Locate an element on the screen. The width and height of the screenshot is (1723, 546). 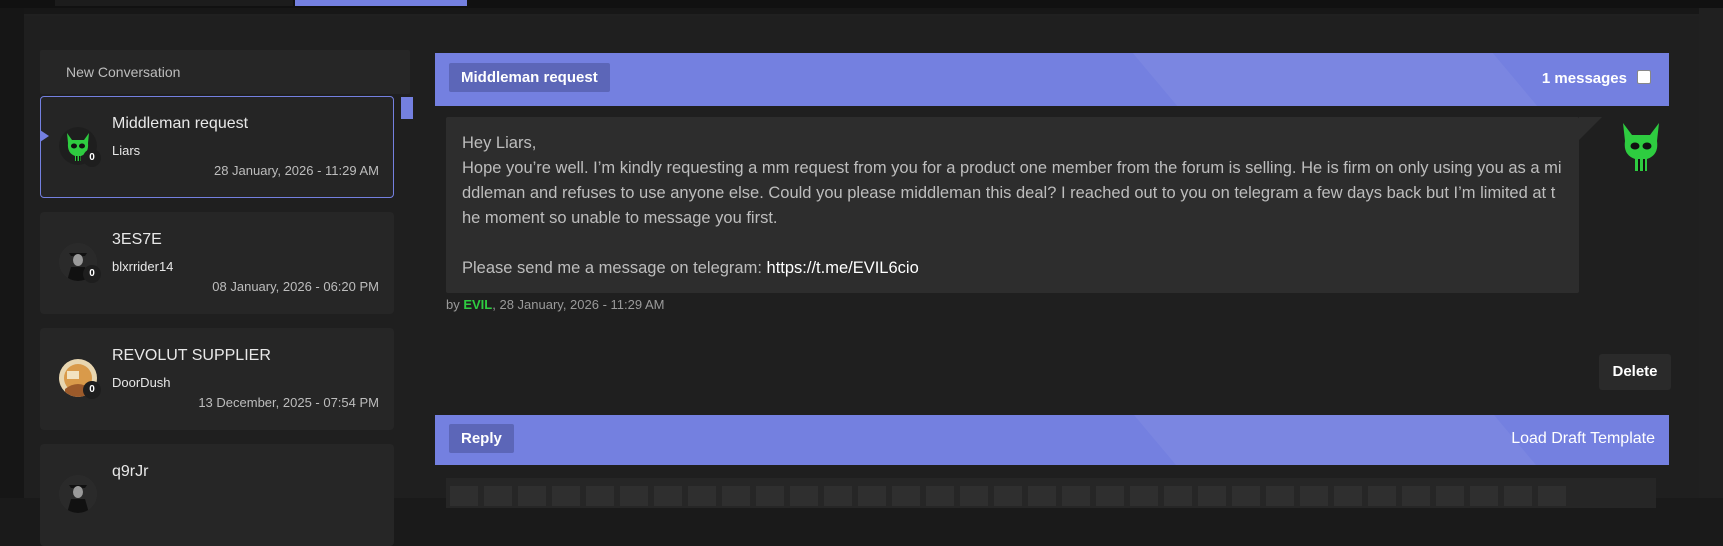
bubble-tail is located at coordinates (1590, 128).